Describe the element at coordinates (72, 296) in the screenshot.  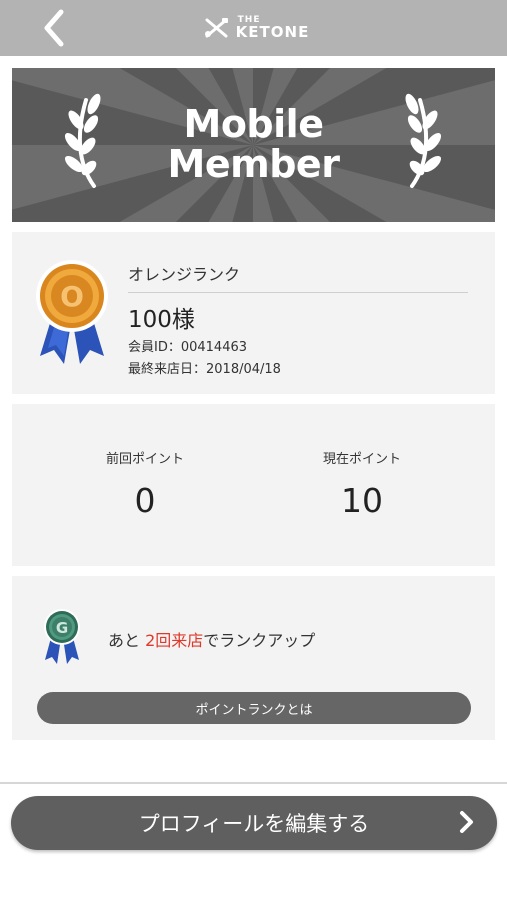
I see `medal-letter: O` at that location.